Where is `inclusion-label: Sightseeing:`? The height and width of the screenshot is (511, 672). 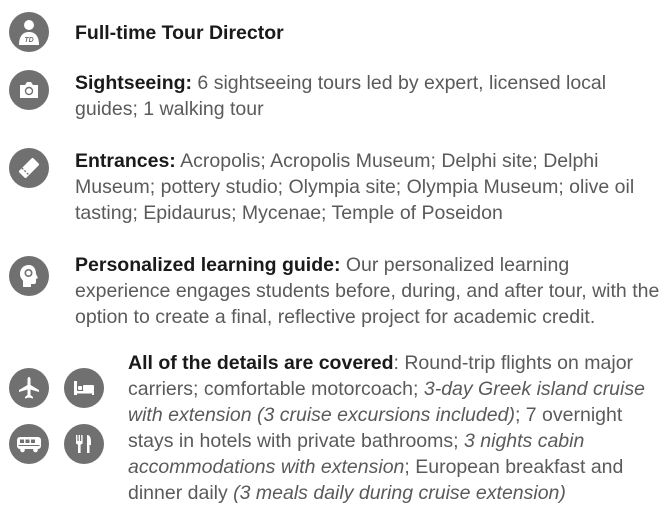
inclusion-label: Sightseeing: is located at coordinates (134, 83).